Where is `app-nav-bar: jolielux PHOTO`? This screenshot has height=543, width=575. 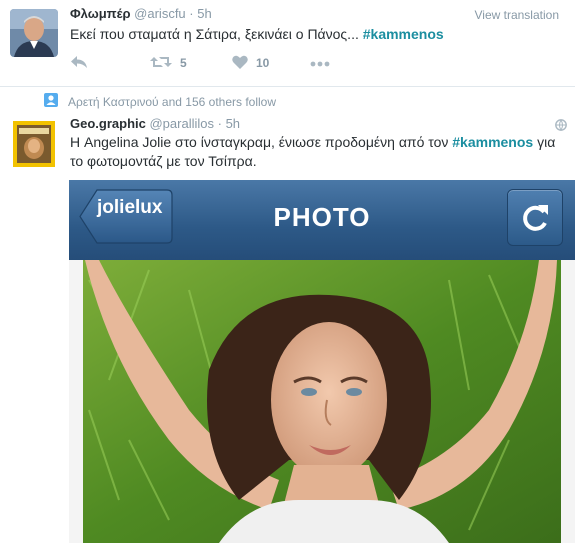
app-nav-bar: jolielux PHOTO is located at coordinates (322, 220).